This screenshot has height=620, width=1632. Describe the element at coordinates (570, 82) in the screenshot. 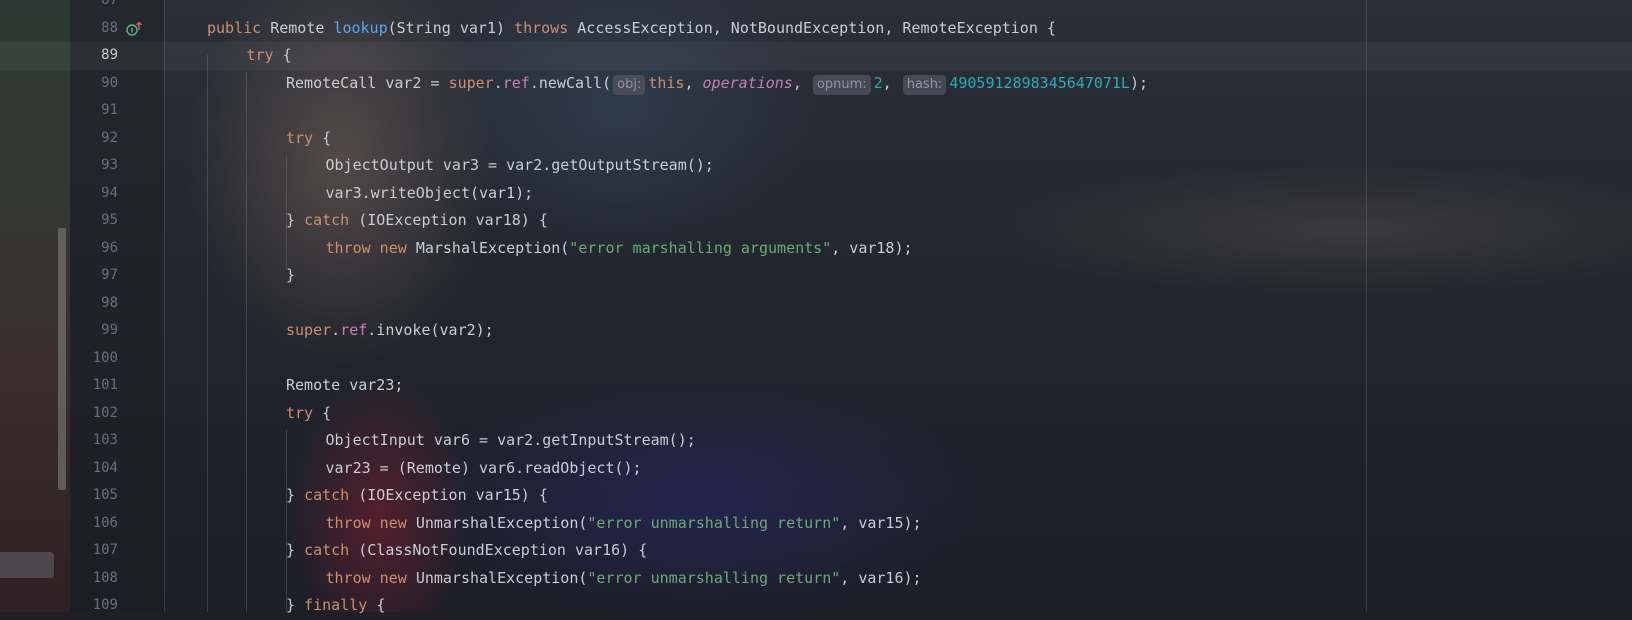

I see `code-token: .newCall(` at that location.